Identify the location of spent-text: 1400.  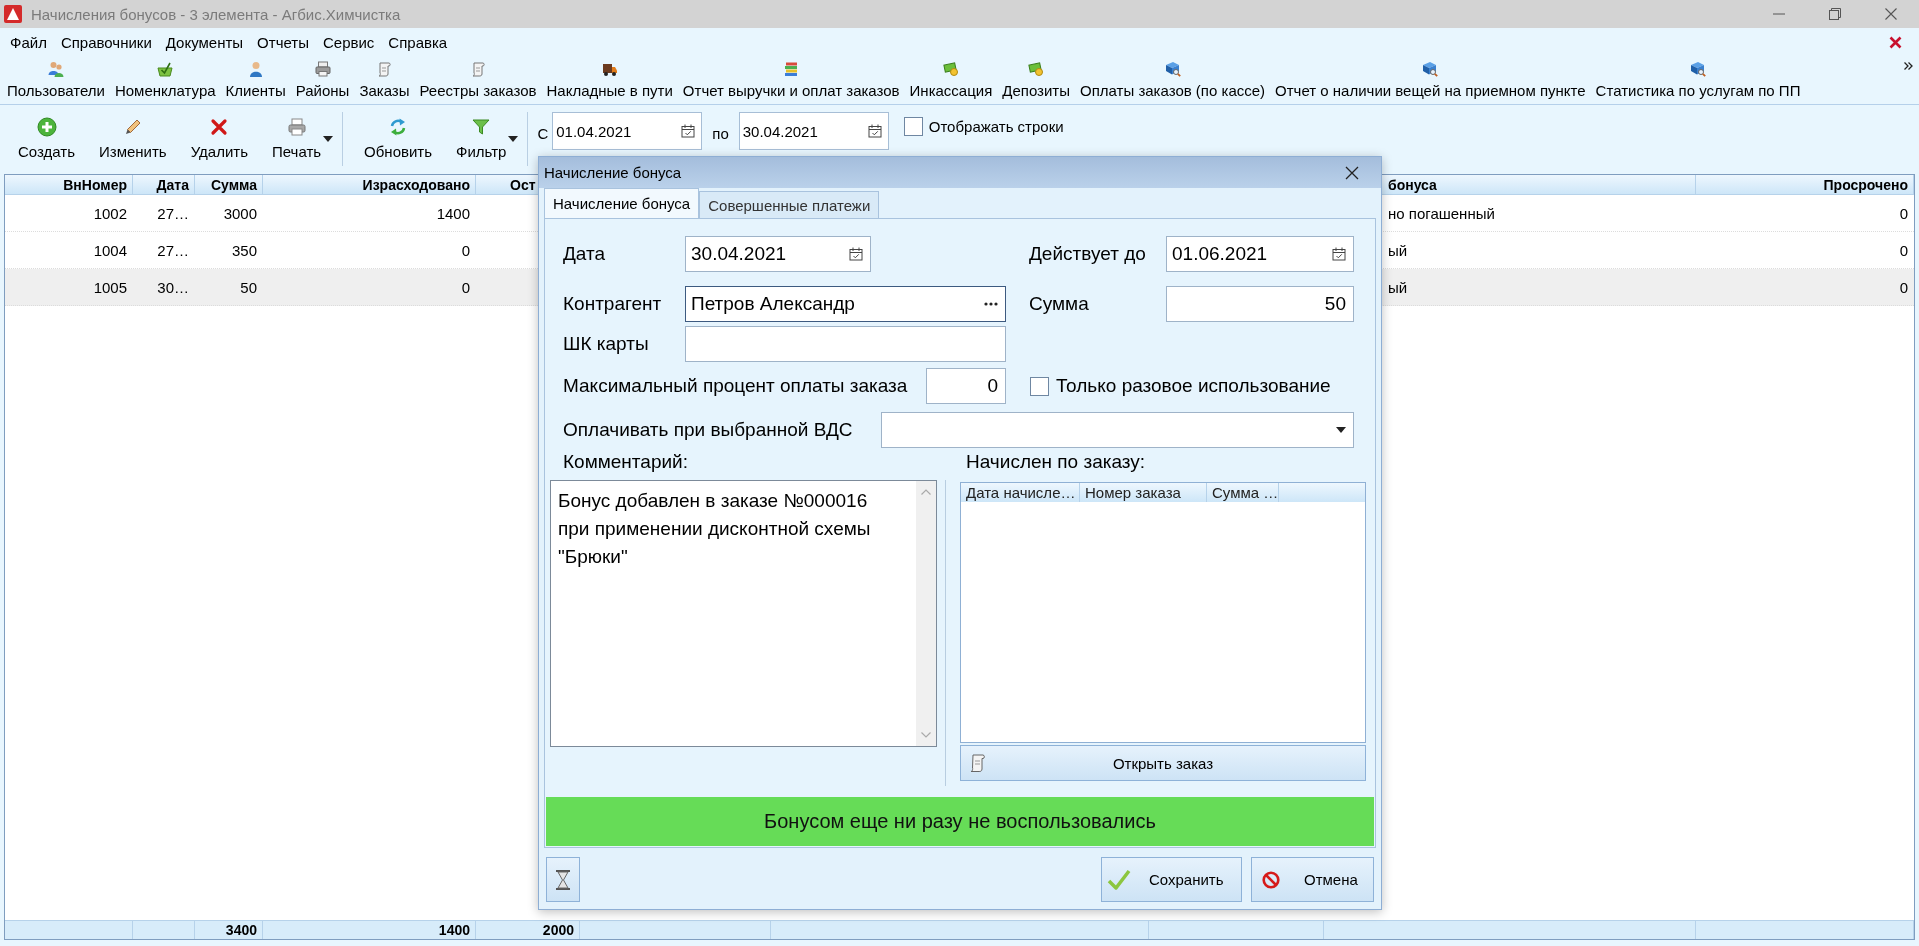
(453, 213).